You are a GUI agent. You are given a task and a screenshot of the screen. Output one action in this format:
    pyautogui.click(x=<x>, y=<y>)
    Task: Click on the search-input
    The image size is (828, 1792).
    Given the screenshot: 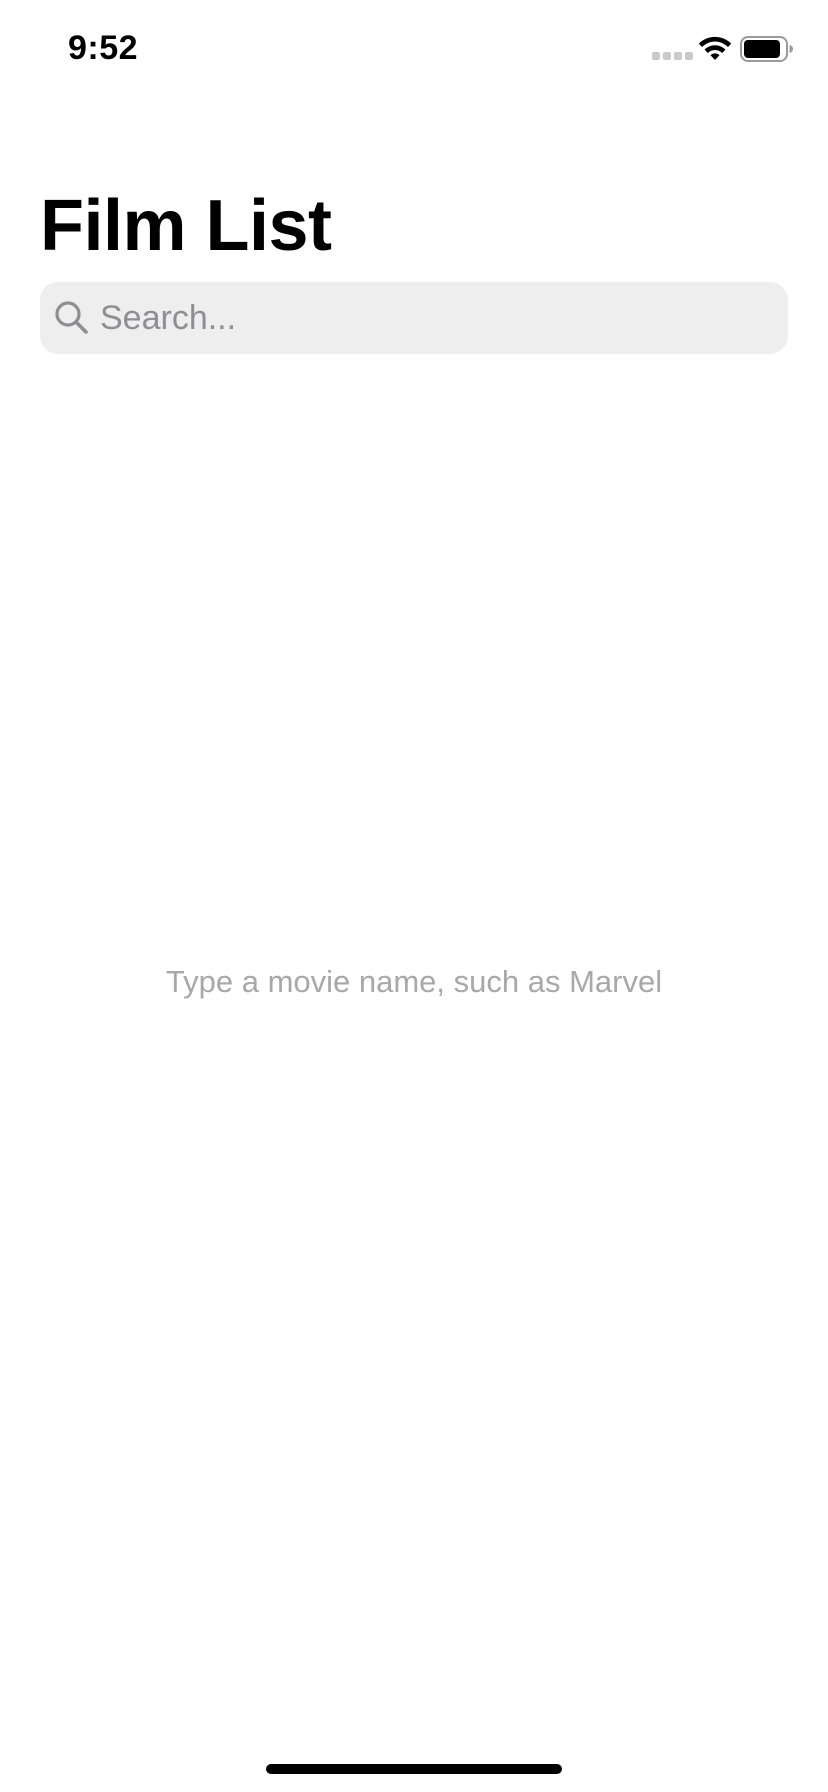 What is the action you would take?
    pyautogui.click(x=435, y=318)
    